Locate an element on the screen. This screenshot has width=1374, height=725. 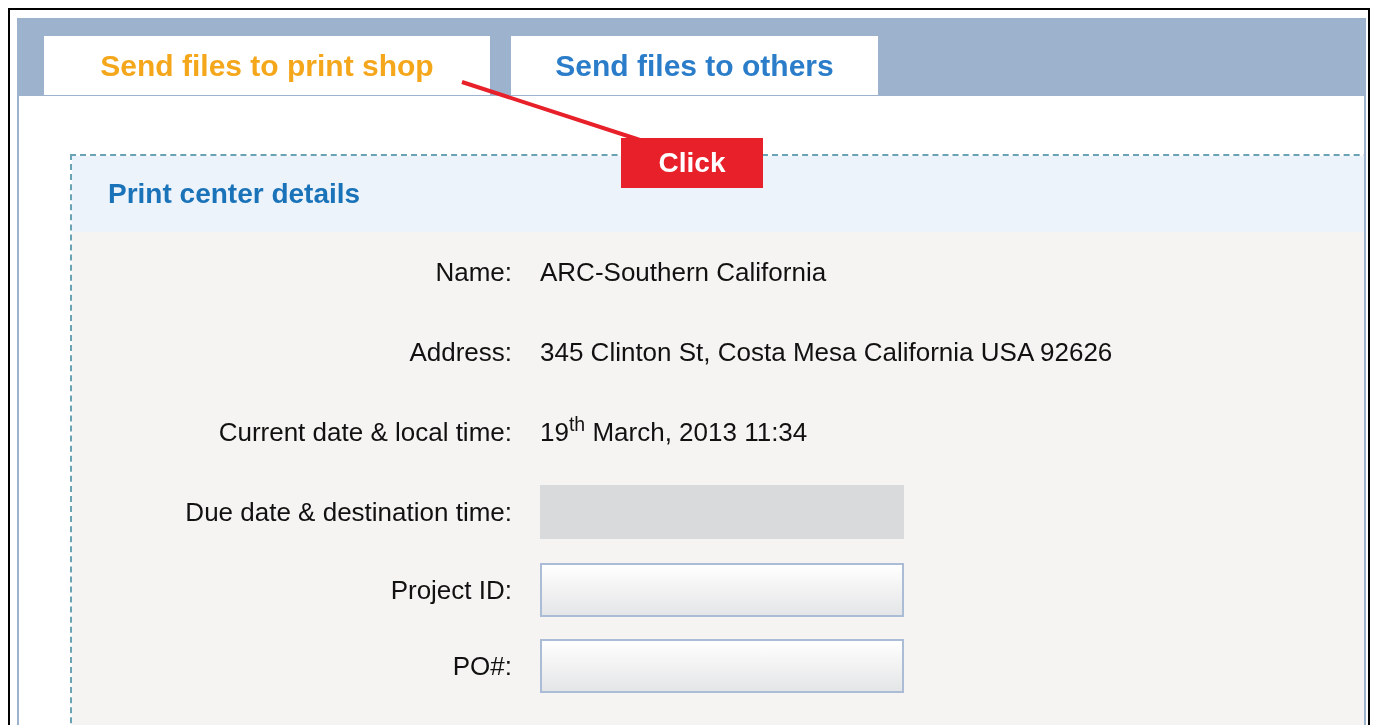
field-label: Project ID: is located at coordinates (450, 590).